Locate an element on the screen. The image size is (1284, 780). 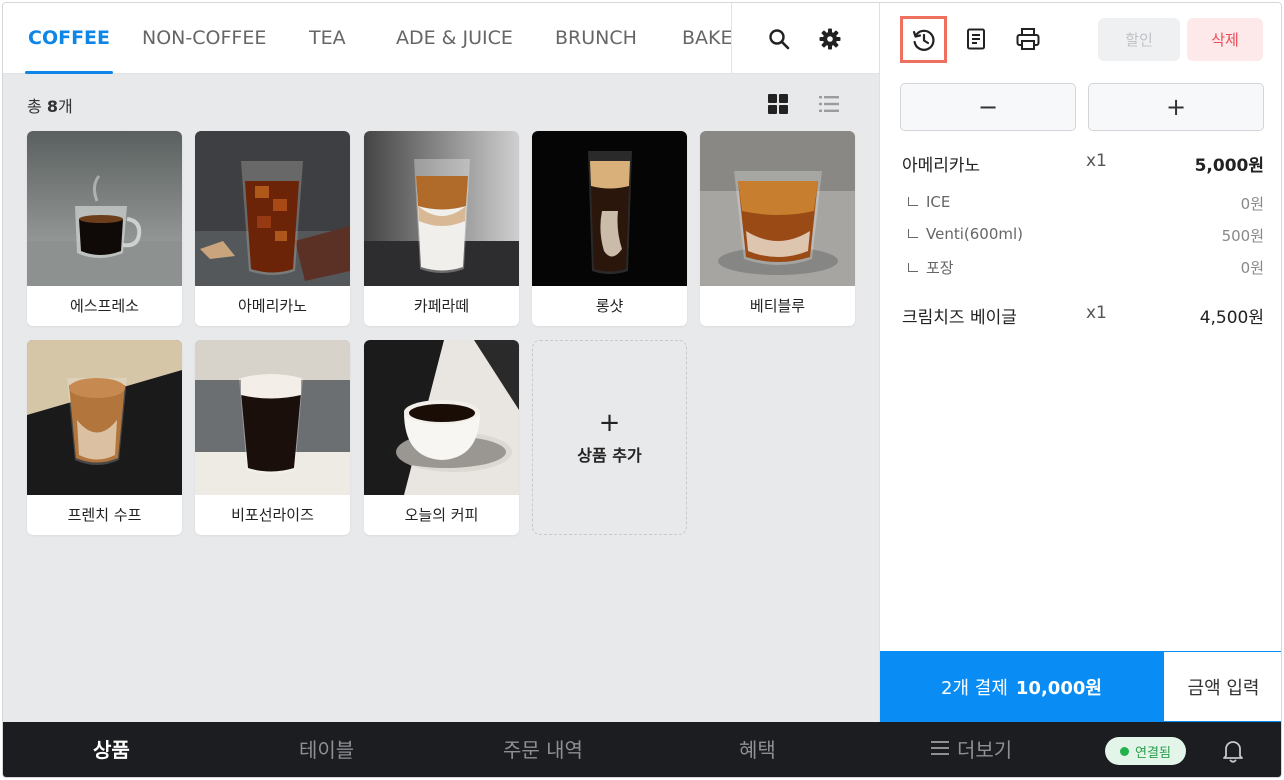
product-name: 베티블루 is located at coordinates (777, 306).